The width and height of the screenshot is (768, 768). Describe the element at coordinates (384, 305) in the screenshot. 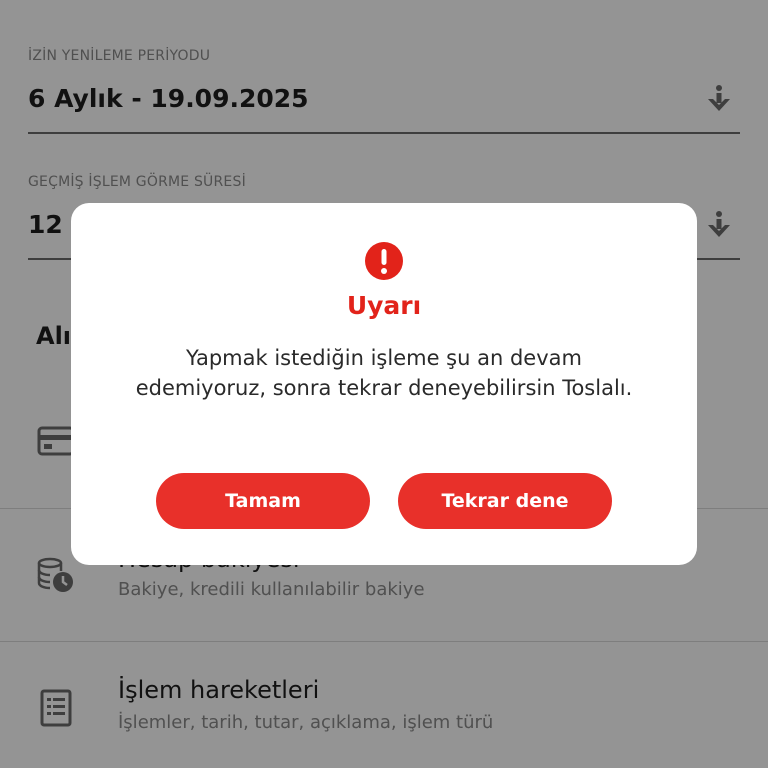

I see `dialog-title: Uyarı` at that location.